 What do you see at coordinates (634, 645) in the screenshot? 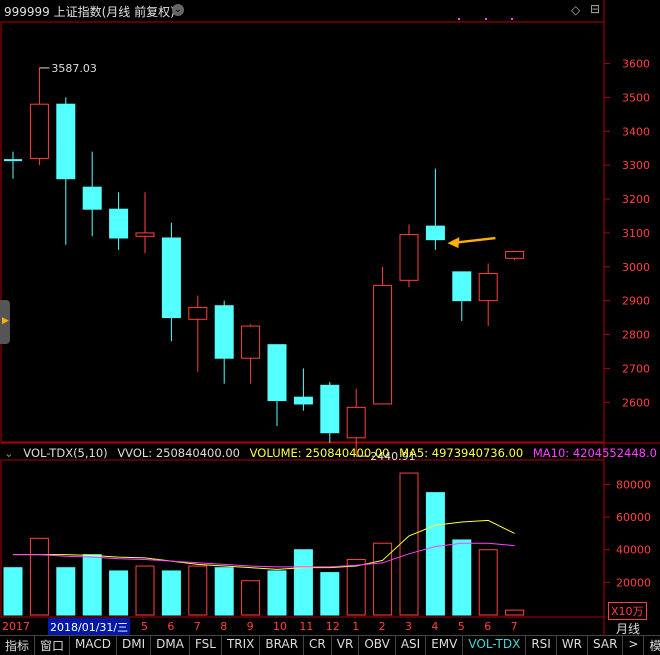
I see `tab-17: >` at bounding box center [634, 645].